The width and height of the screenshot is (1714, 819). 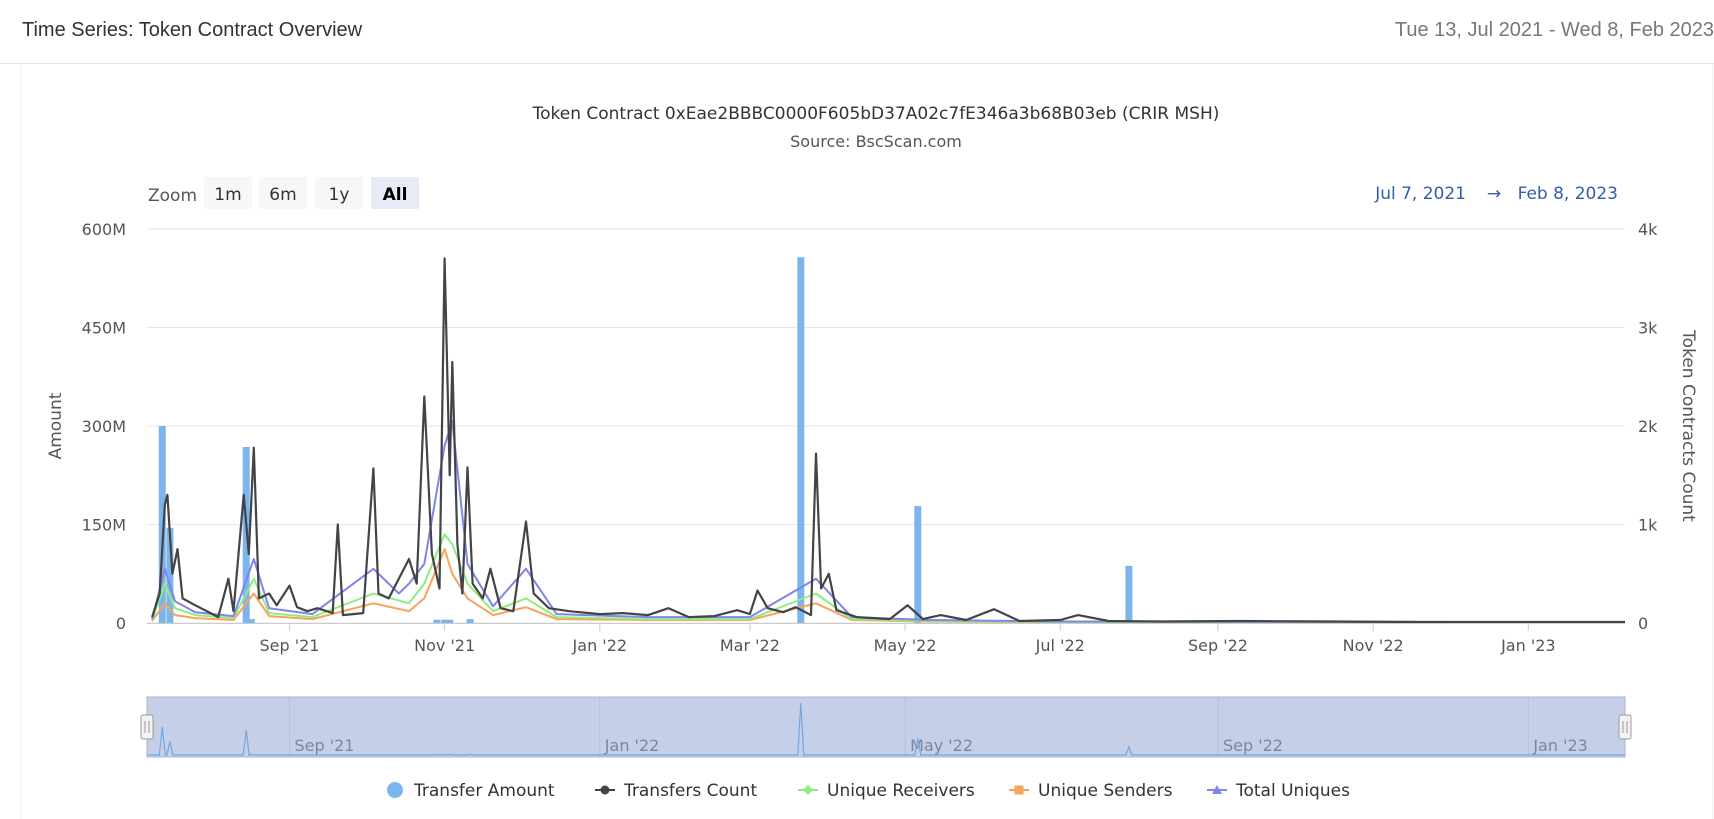 I want to click on y-right-tick-label: 3k, so click(x=1648, y=328).